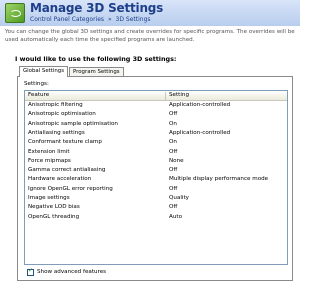 The height and width of the screenshot is (286, 320). I want to click on column-divider, so click(165, 96).